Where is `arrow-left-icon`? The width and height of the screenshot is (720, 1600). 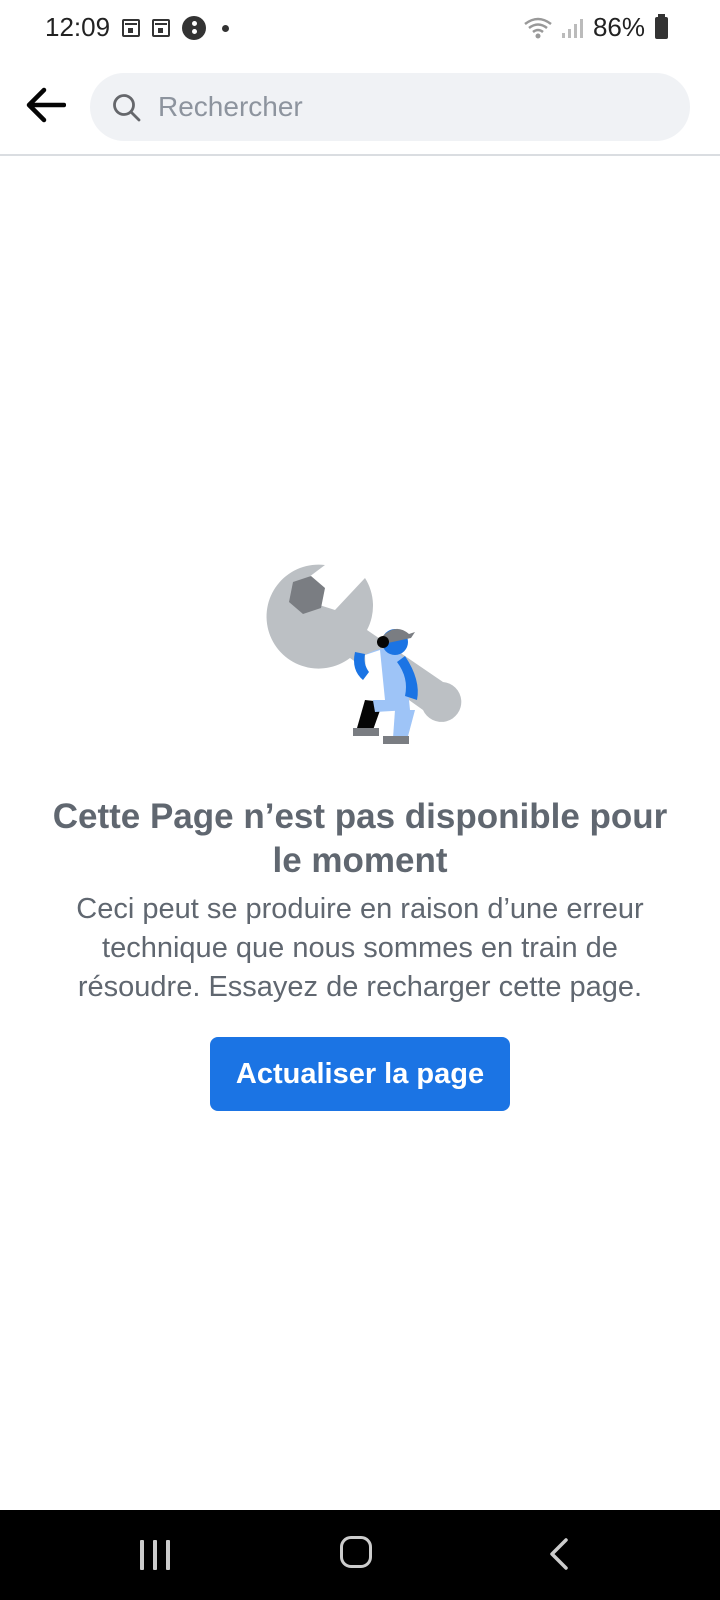 arrow-left-icon is located at coordinates (46, 105).